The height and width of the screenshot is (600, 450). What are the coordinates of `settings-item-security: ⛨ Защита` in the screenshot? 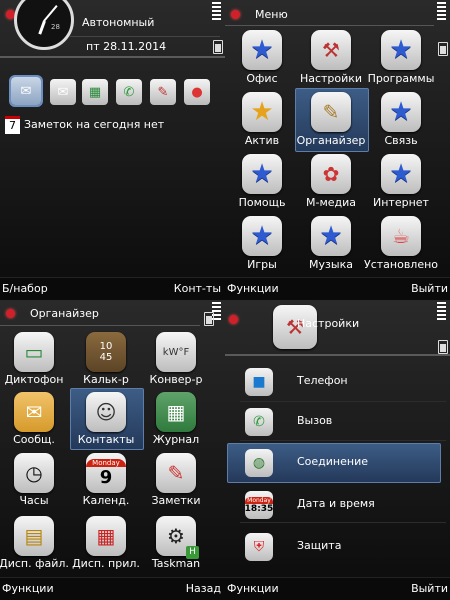 It's located at (337, 546).